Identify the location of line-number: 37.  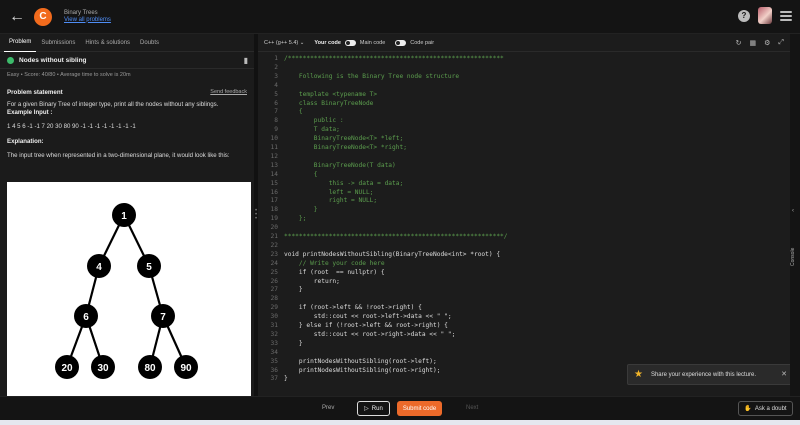
(274, 379).